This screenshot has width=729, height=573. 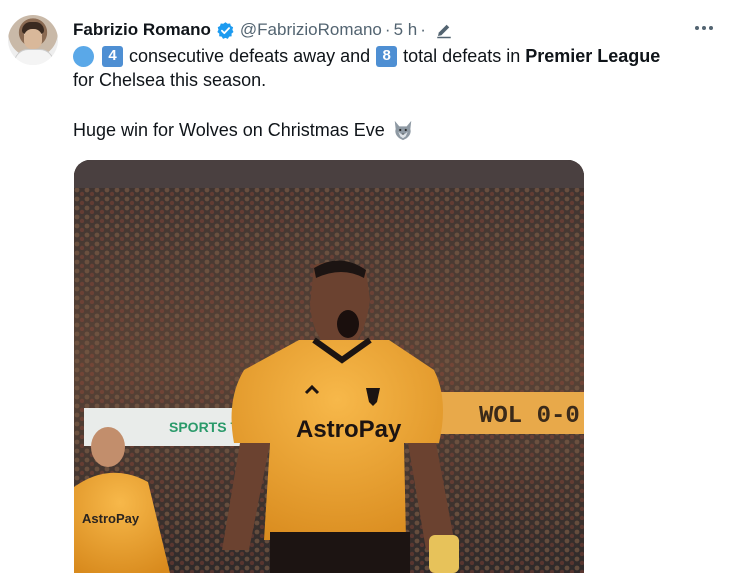 What do you see at coordinates (444, 30) in the screenshot?
I see `edit-icon` at bounding box center [444, 30].